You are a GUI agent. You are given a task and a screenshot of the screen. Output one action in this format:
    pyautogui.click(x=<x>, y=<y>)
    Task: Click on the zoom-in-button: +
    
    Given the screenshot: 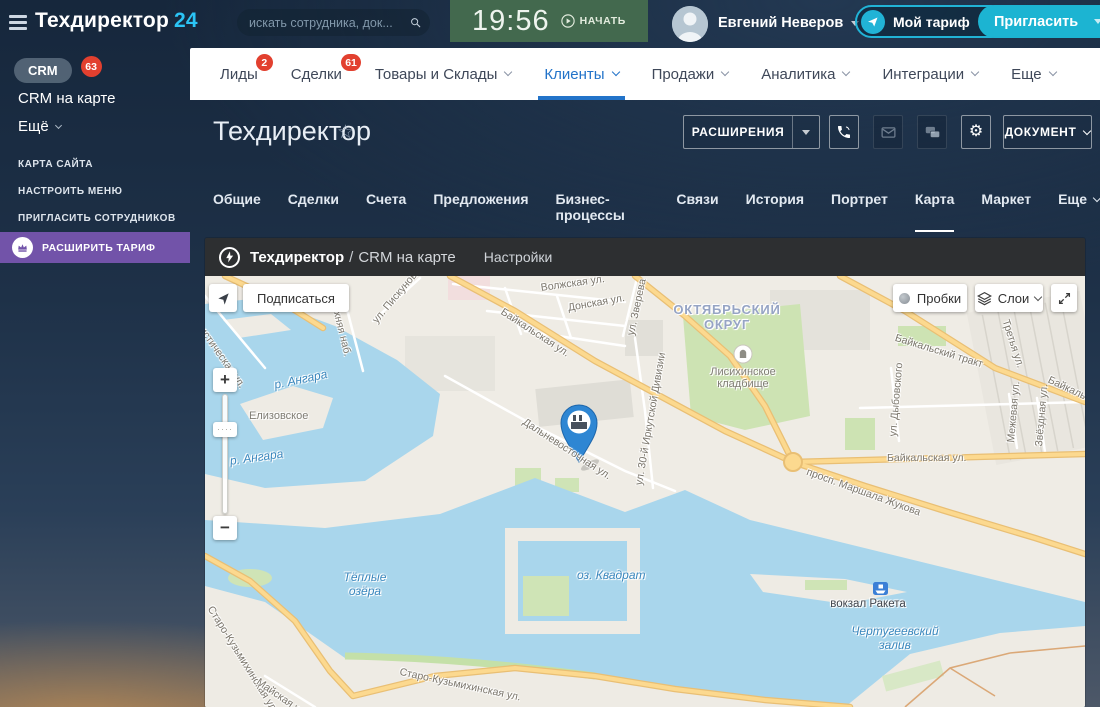 What is the action you would take?
    pyautogui.click(x=225, y=380)
    